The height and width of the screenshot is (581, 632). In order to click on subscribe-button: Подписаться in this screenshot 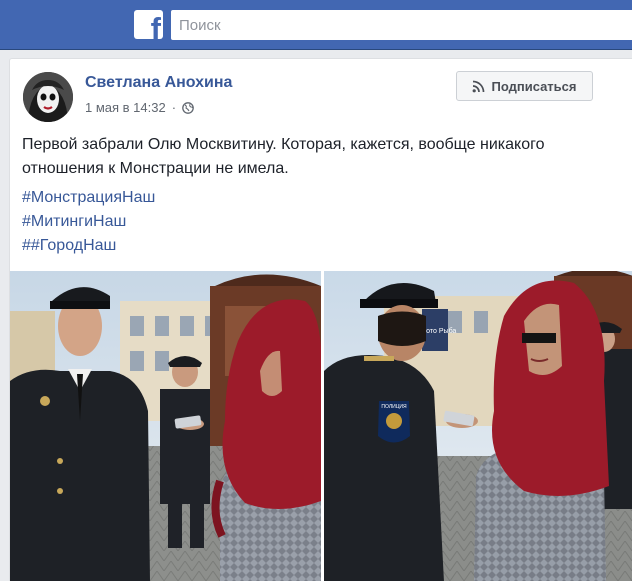, I will do `click(524, 86)`.